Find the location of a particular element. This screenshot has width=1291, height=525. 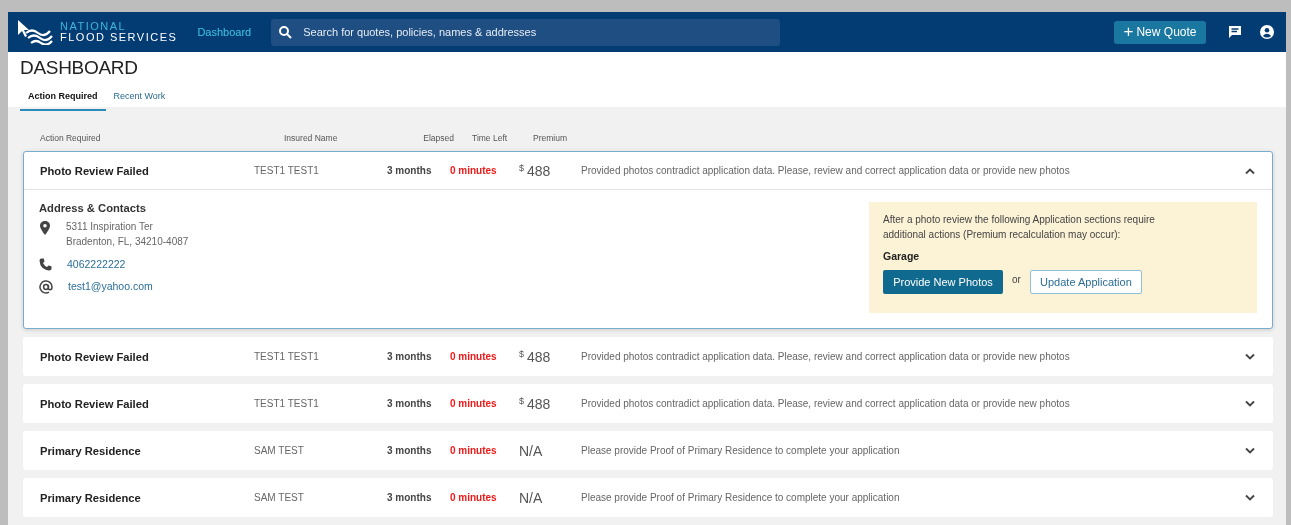

column-header: Elapsed is located at coordinates (438, 138).